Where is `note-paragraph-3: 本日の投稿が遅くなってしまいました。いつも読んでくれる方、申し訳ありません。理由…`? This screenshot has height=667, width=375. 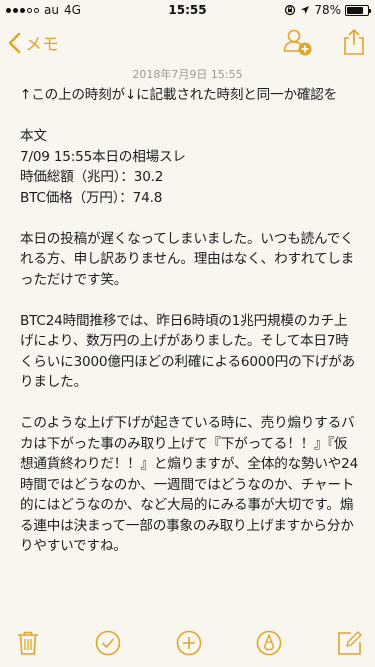
note-paragraph-3: 本日の投稿が遅くなってしまいました。いつも読んでくれる方、申し訳ありません。理由… is located at coordinates (187, 259).